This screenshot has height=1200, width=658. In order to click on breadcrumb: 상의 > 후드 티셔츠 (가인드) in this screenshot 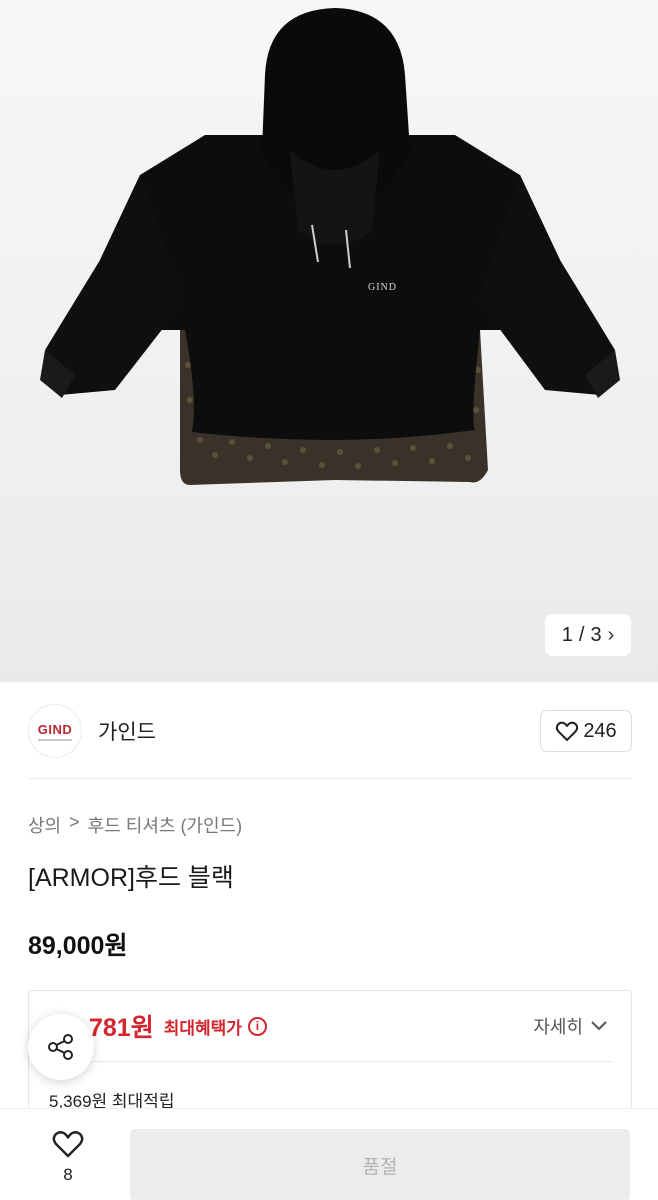, I will do `click(135, 825)`.